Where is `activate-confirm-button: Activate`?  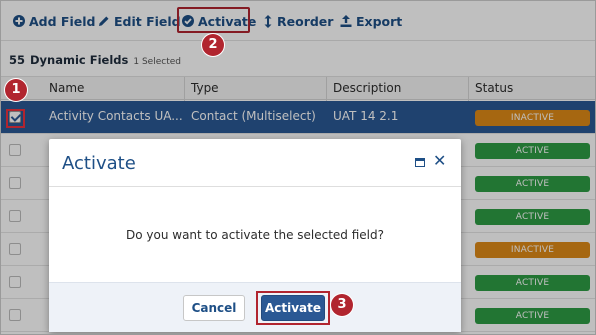 activate-confirm-button: Activate is located at coordinates (293, 308).